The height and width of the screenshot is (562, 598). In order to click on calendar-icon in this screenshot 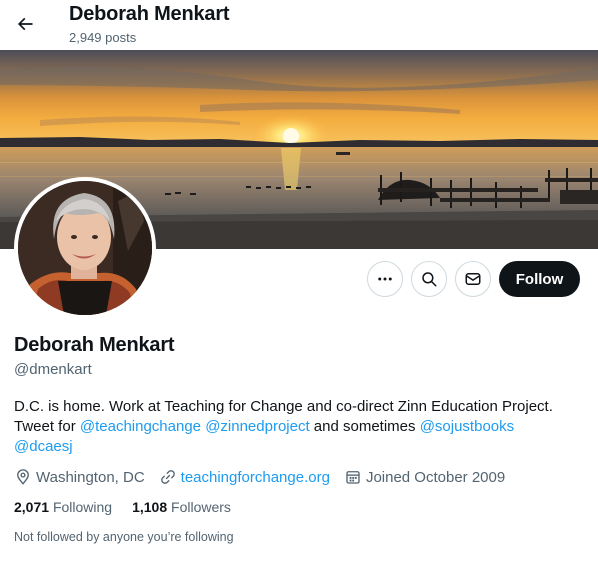, I will do `click(353, 477)`.